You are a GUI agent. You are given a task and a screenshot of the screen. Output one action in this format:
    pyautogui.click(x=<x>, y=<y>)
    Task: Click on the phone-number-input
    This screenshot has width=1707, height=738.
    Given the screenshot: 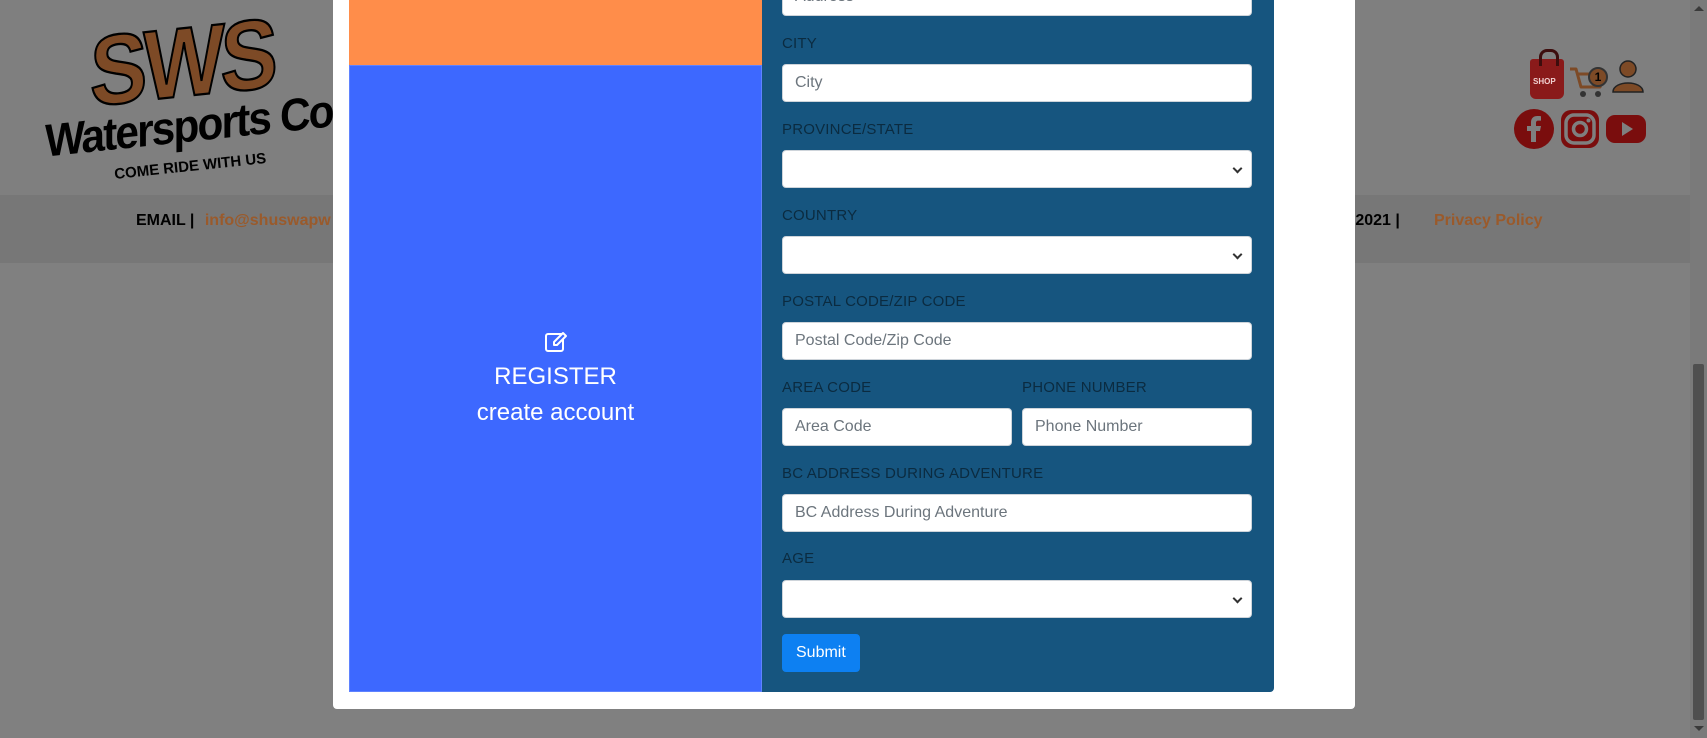 What is the action you would take?
    pyautogui.click(x=1137, y=427)
    